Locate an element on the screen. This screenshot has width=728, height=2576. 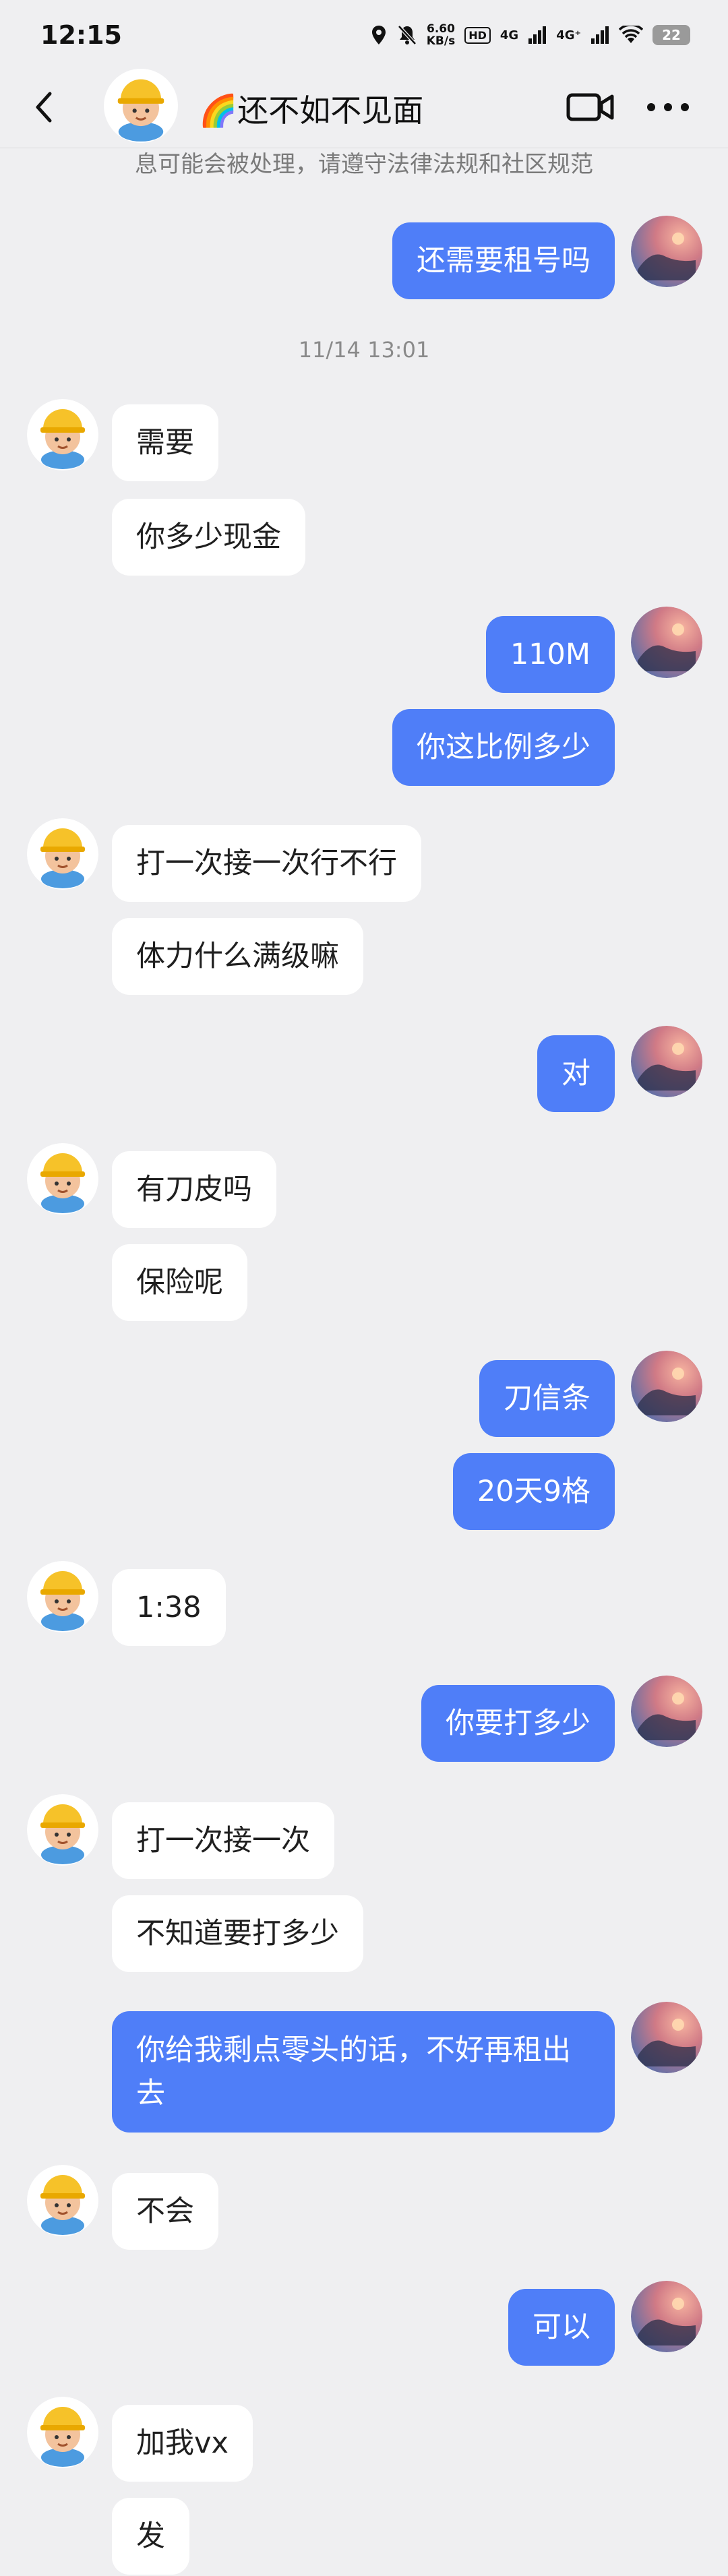
chat-header: 🌈还不如不见面 is located at coordinates (364, 108).